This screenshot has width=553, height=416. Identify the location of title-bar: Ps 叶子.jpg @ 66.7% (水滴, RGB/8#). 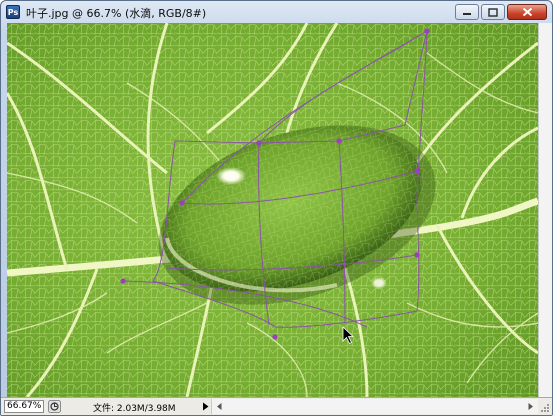
(276, 12).